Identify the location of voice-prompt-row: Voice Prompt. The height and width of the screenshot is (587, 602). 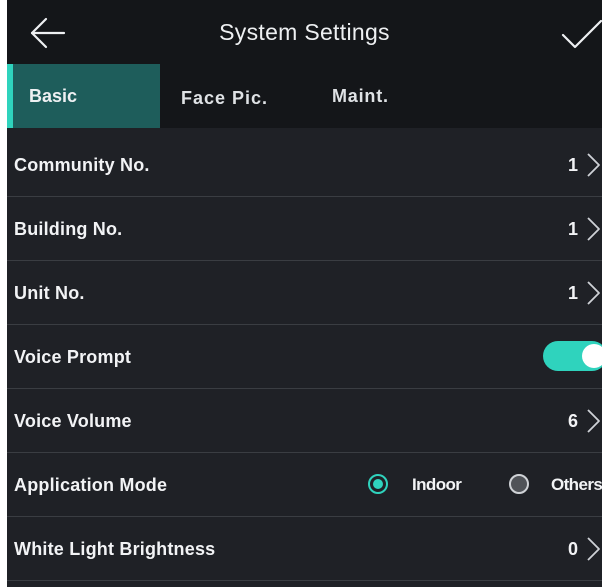
(304, 357).